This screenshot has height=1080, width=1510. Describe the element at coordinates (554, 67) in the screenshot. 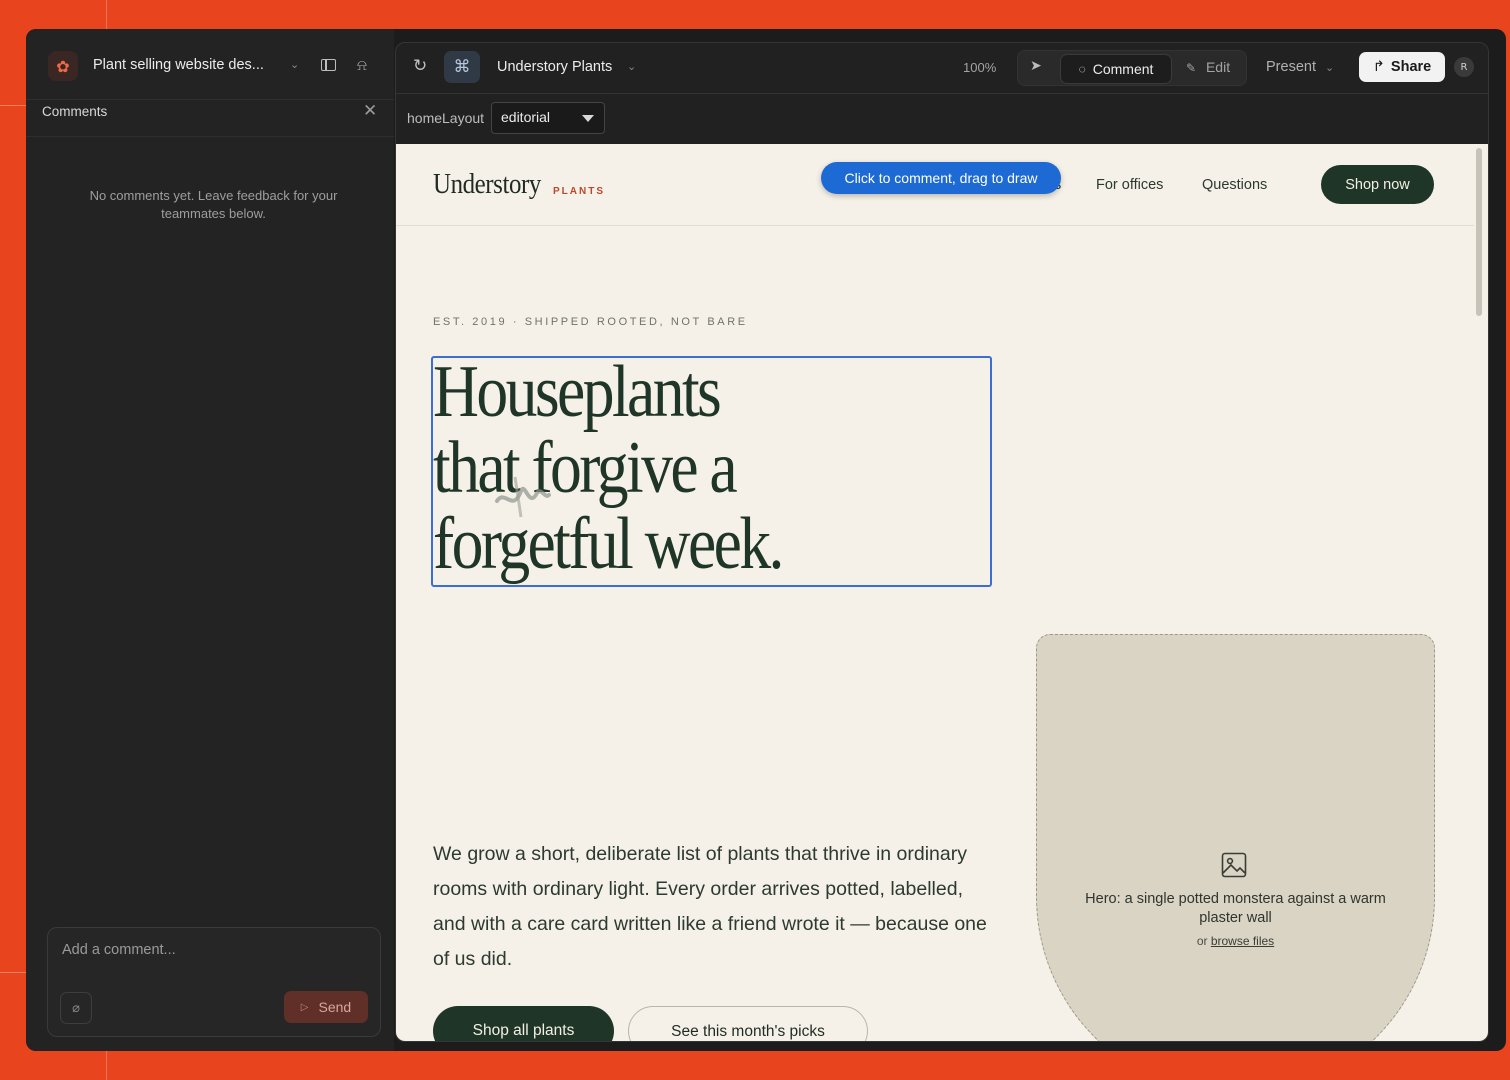

I see `page-name: Understory Plants` at that location.